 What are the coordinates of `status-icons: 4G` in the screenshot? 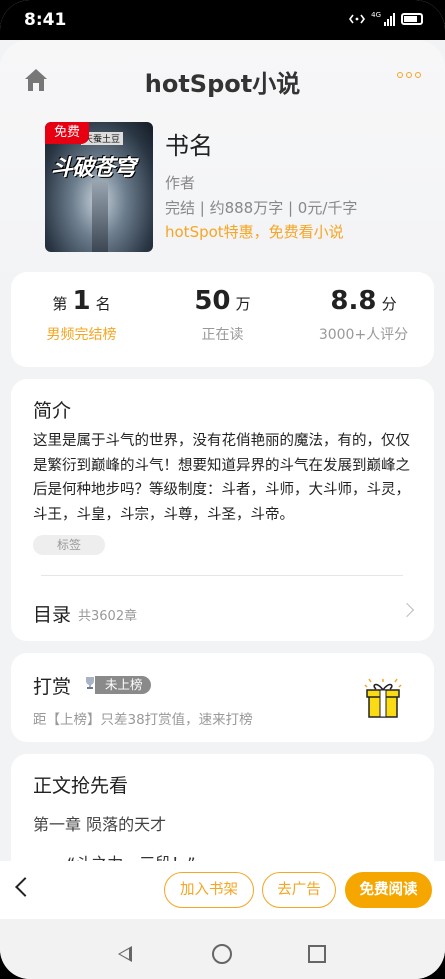 It's located at (386, 18).